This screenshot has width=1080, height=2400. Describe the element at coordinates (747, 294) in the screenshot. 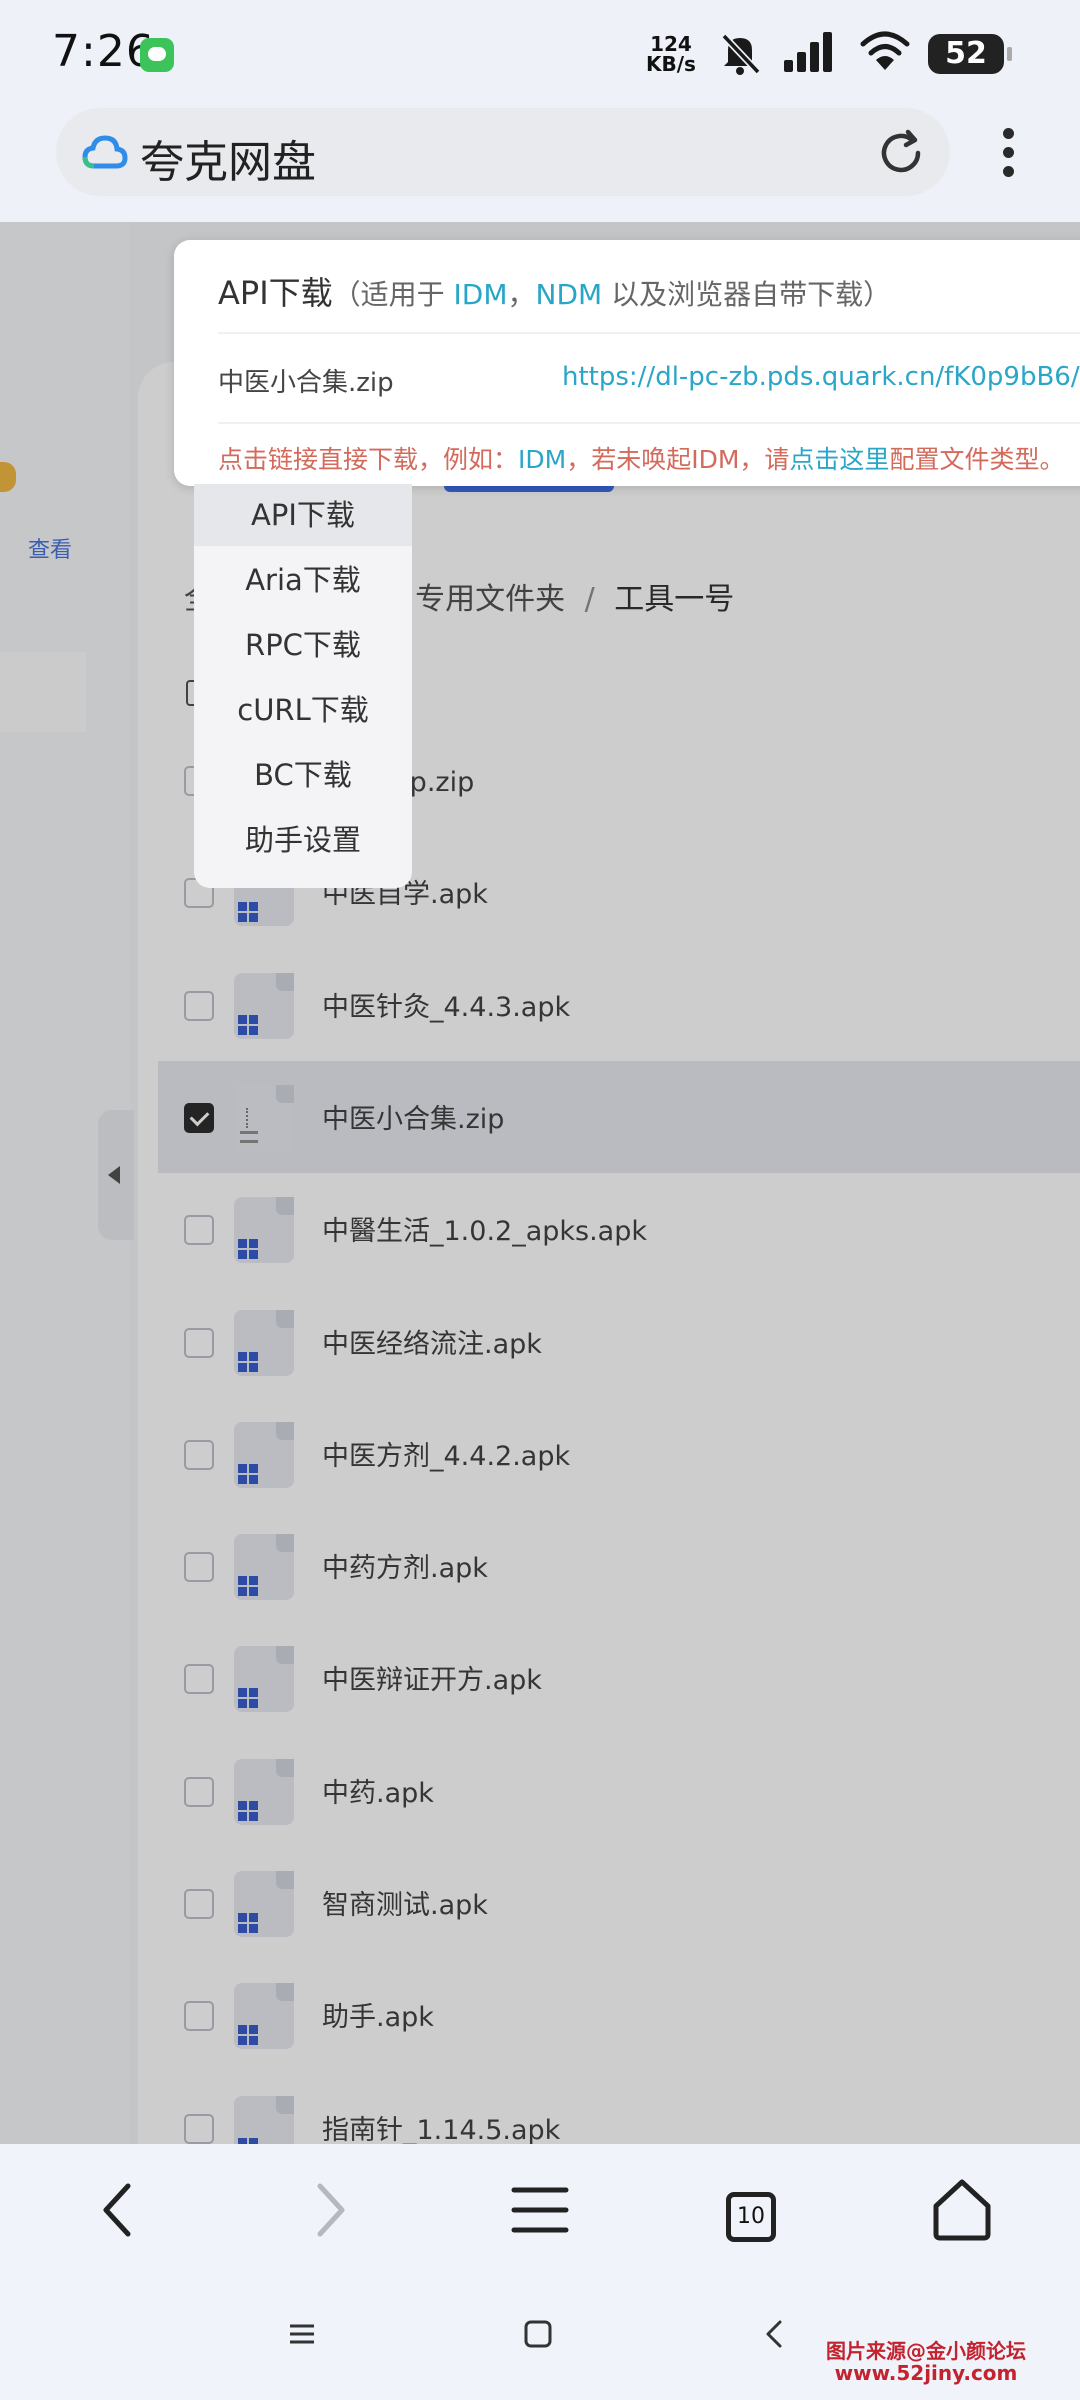

I see `api-subtitle-suffix: 以及浏览器自带下载）` at that location.